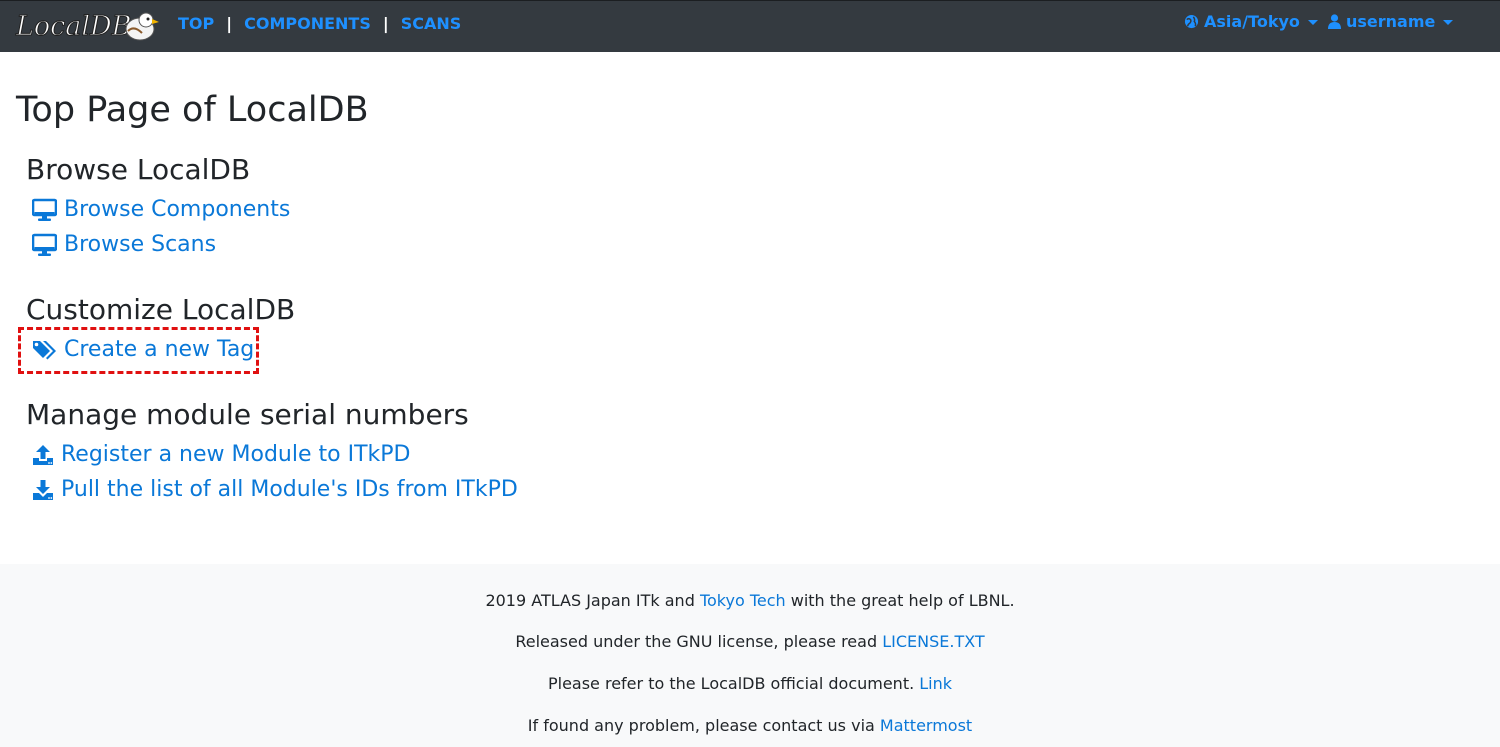 Image resolution: width=1500 pixels, height=747 pixels. What do you see at coordinates (926, 725) in the screenshot?
I see `mattermost-link: Mattermost` at bounding box center [926, 725].